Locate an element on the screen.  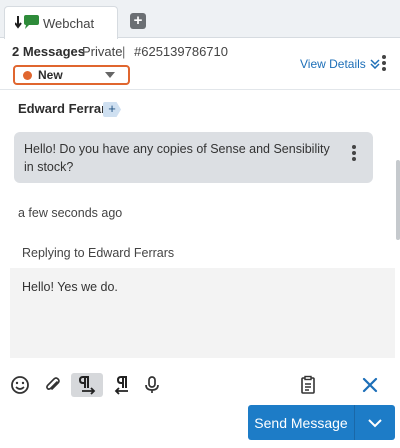
template-icon is located at coordinates (308, 384).